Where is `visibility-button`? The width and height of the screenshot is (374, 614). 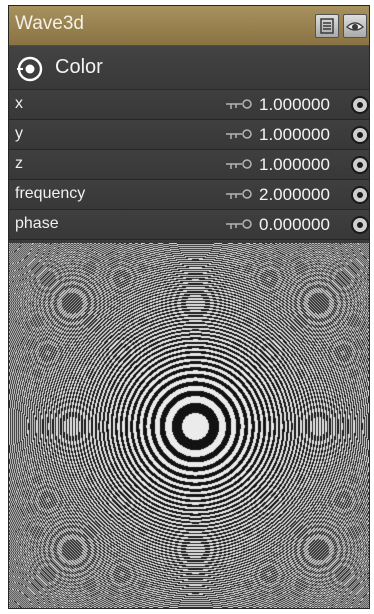
visibility-button is located at coordinates (355, 26).